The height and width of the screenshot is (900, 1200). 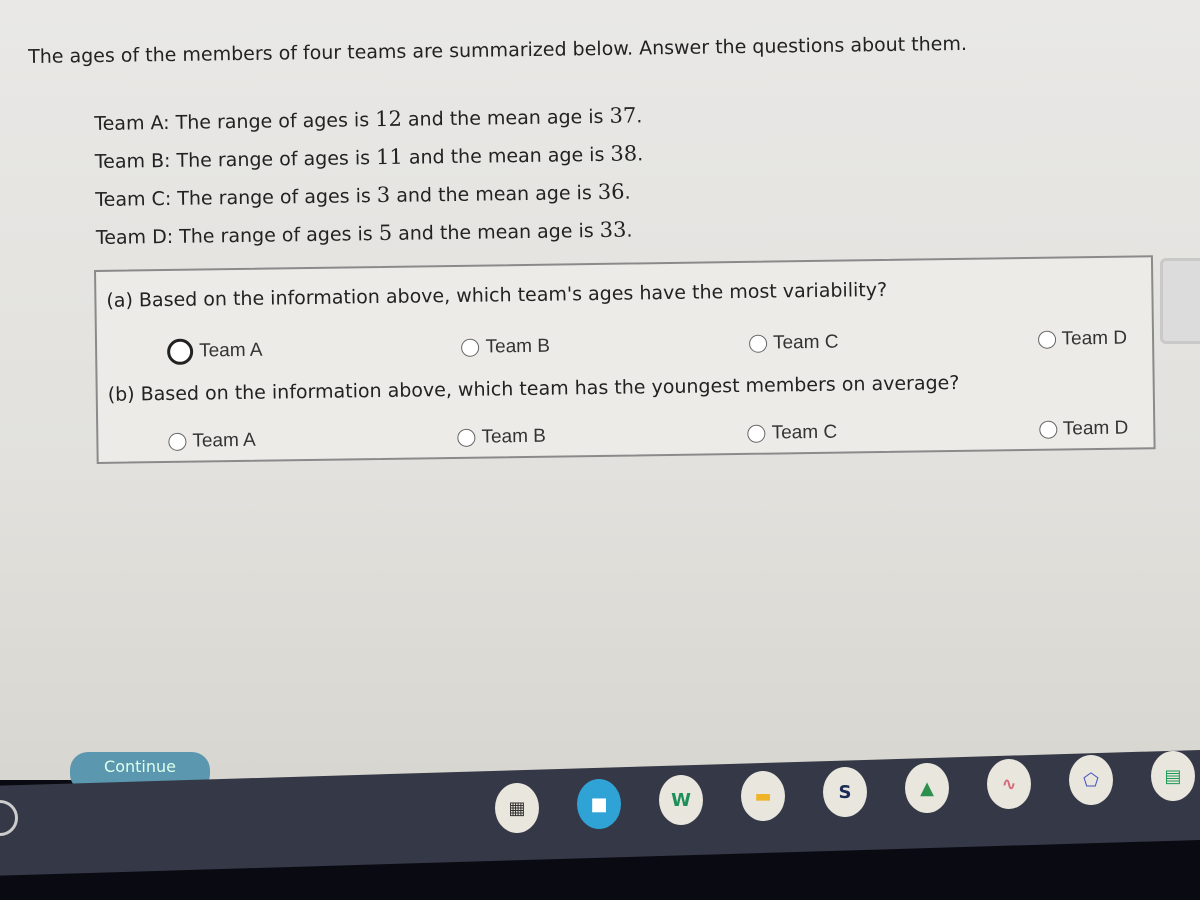 What do you see at coordinates (517, 808) in the screenshot?
I see `calculator-icon: ▦` at bounding box center [517, 808].